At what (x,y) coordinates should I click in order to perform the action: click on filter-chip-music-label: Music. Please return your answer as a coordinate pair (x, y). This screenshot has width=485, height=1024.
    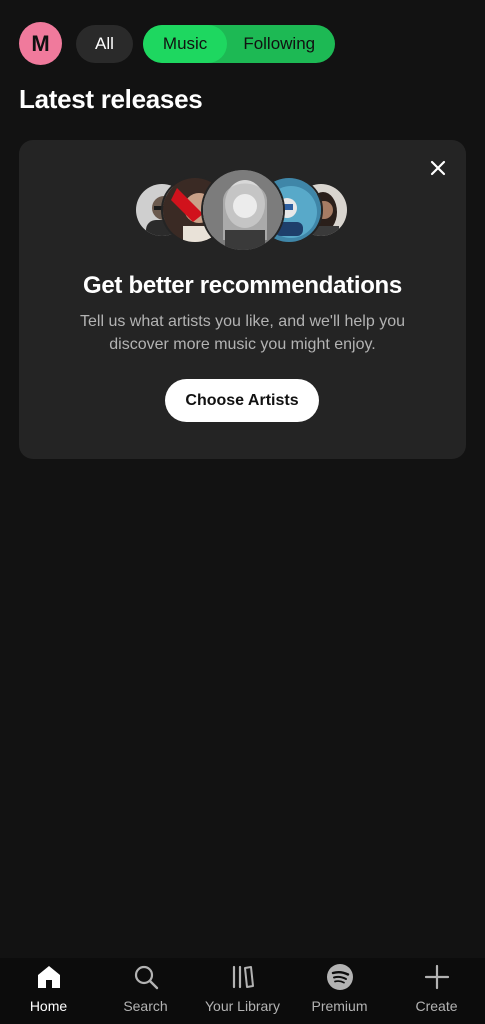
    Looking at the image, I should click on (185, 43).